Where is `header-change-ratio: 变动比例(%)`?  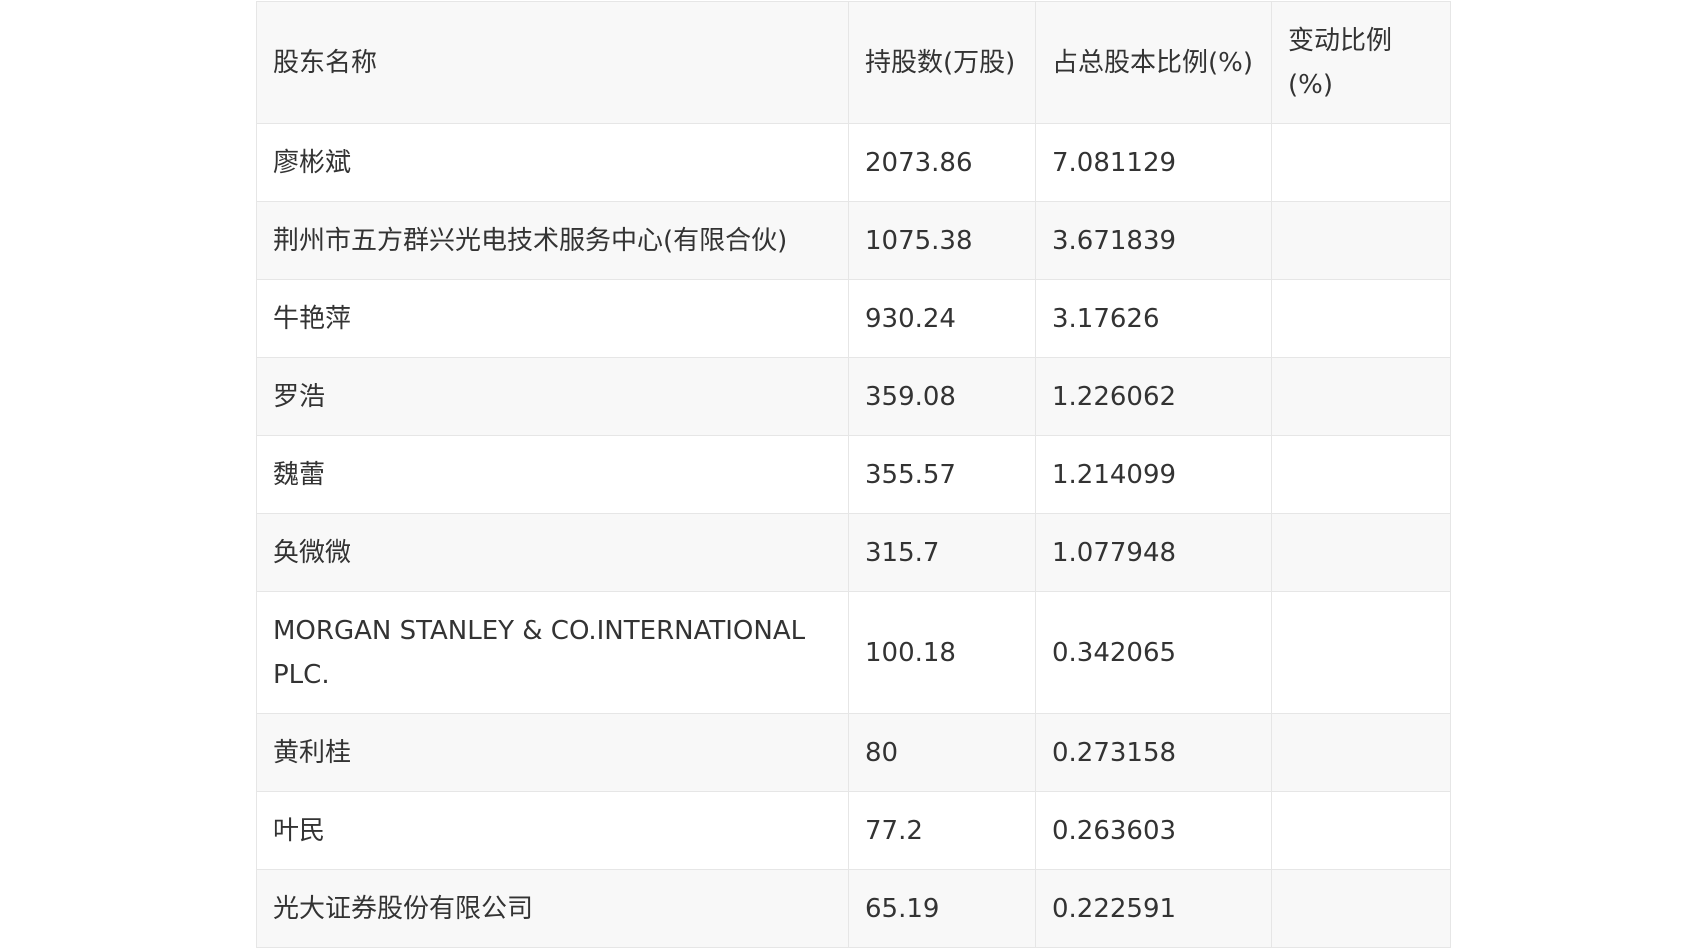
header-change-ratio: 变动比例(%) is located at coordinates (1361, 62).